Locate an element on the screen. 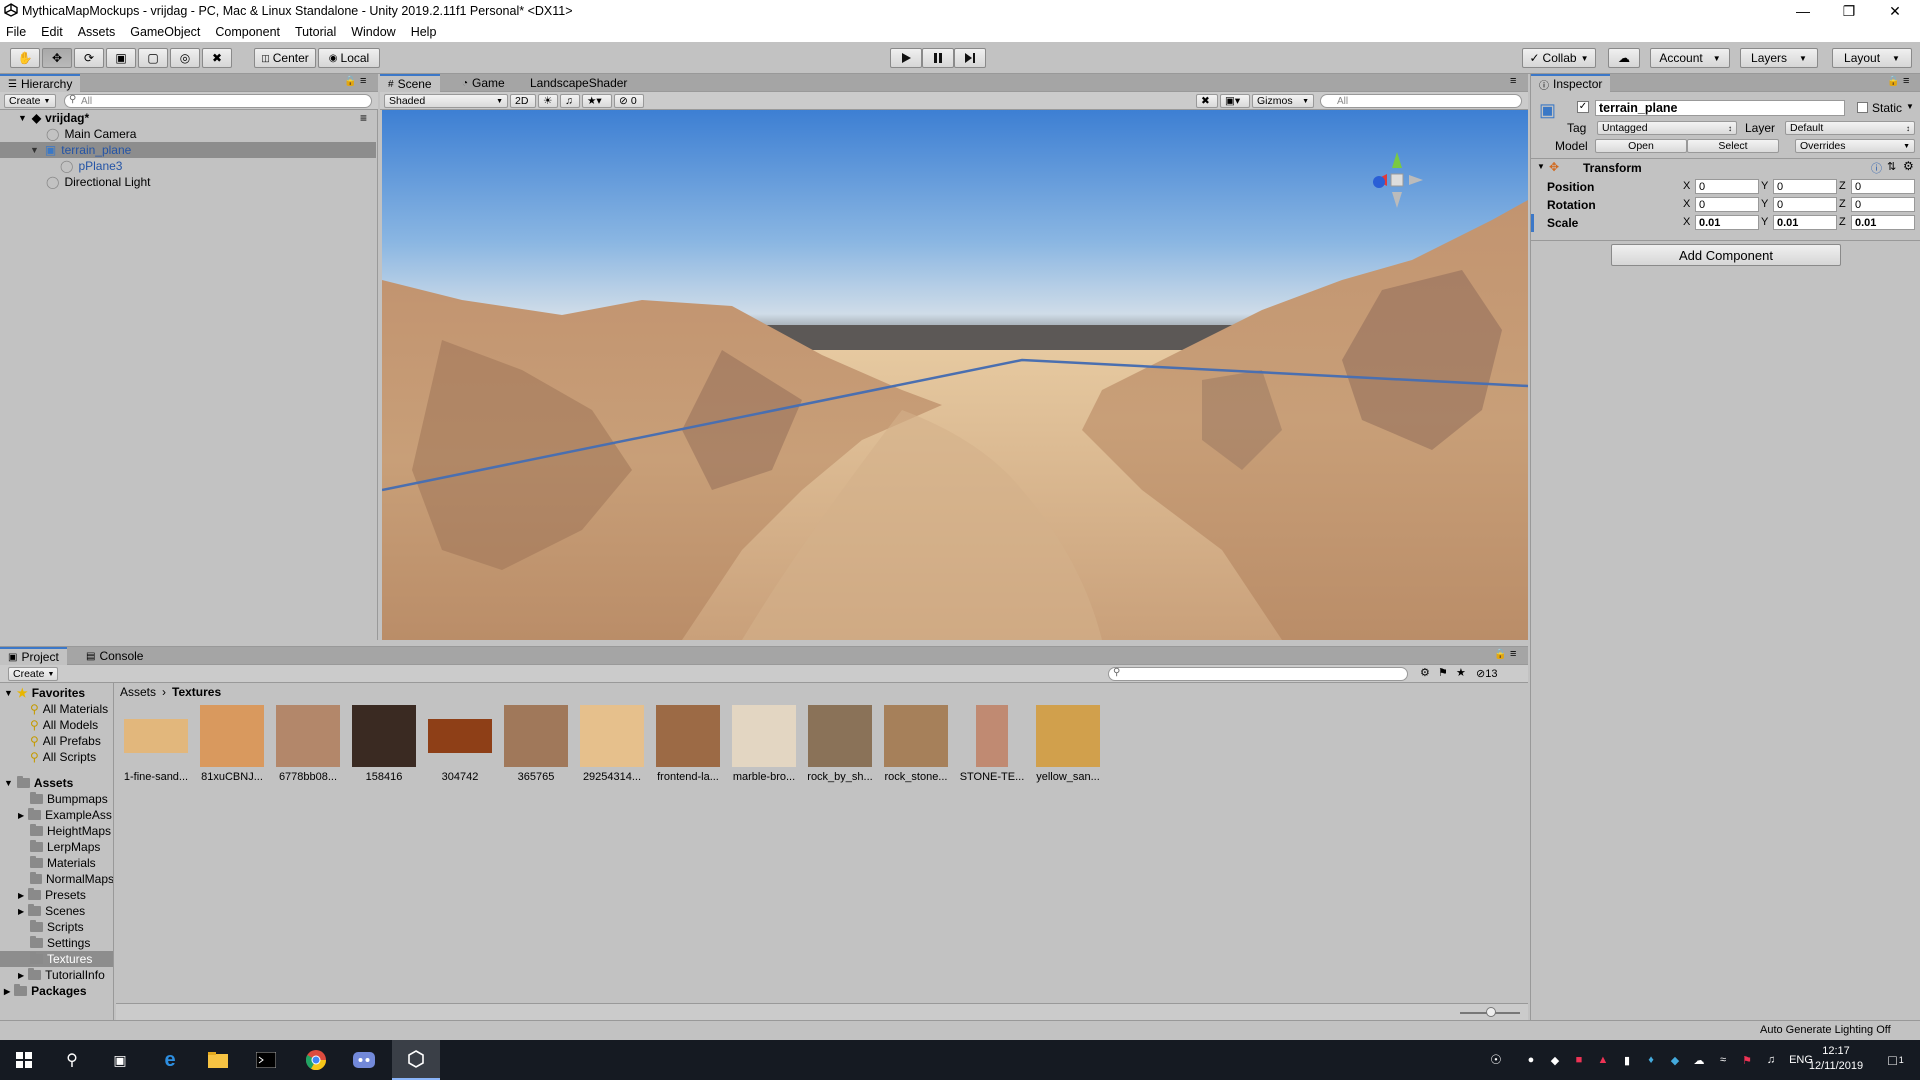  pivot-local-button: ◉ Local is located at coordinates (349, 58).